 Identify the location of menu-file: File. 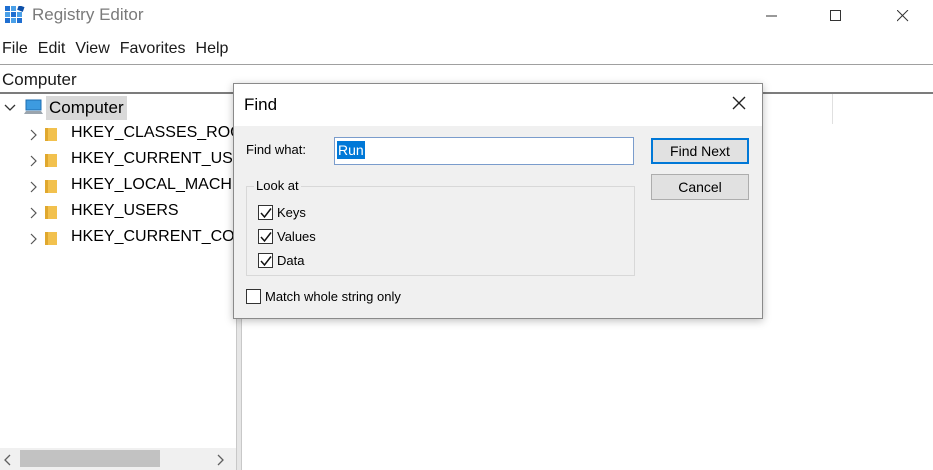
(17, 50).